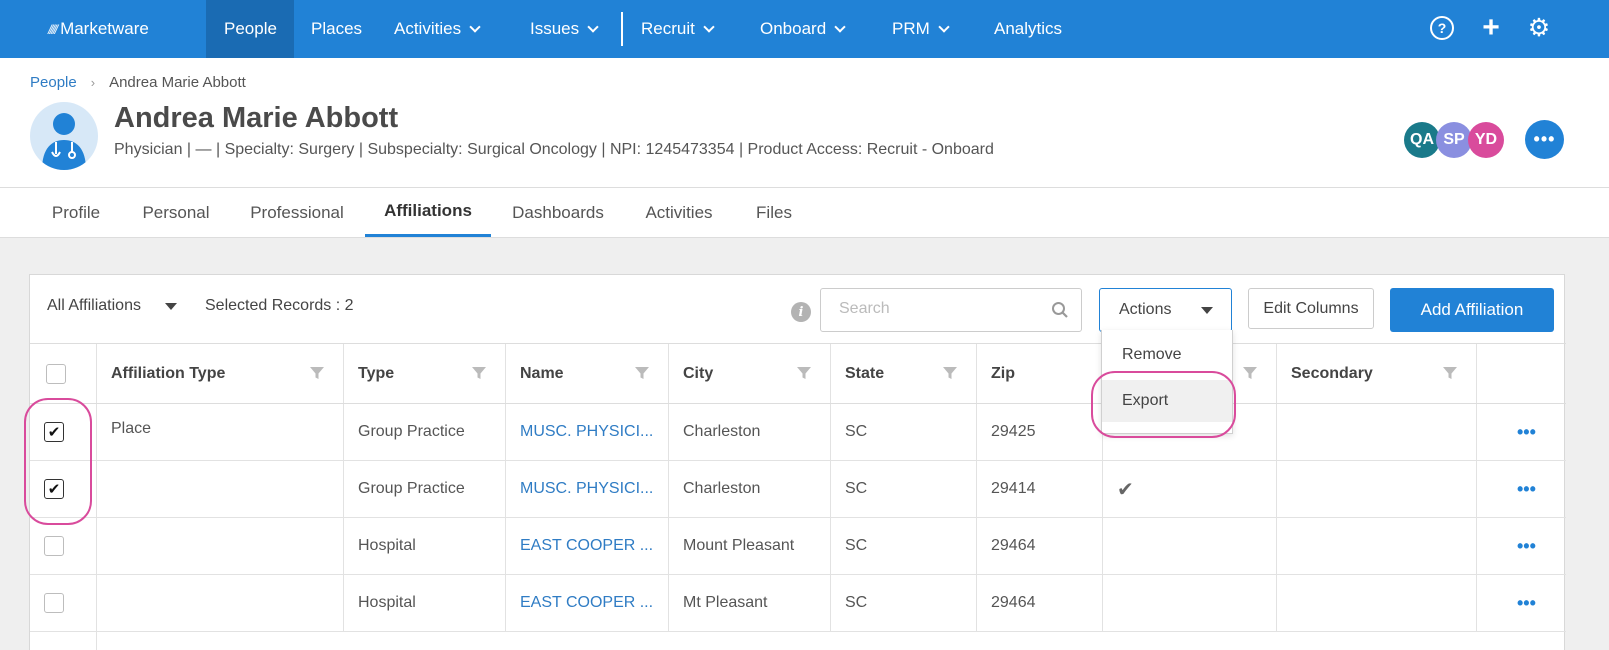 This screenshot has width=1609, height=650. I want to click on nav-people: People, so click(250, 29).